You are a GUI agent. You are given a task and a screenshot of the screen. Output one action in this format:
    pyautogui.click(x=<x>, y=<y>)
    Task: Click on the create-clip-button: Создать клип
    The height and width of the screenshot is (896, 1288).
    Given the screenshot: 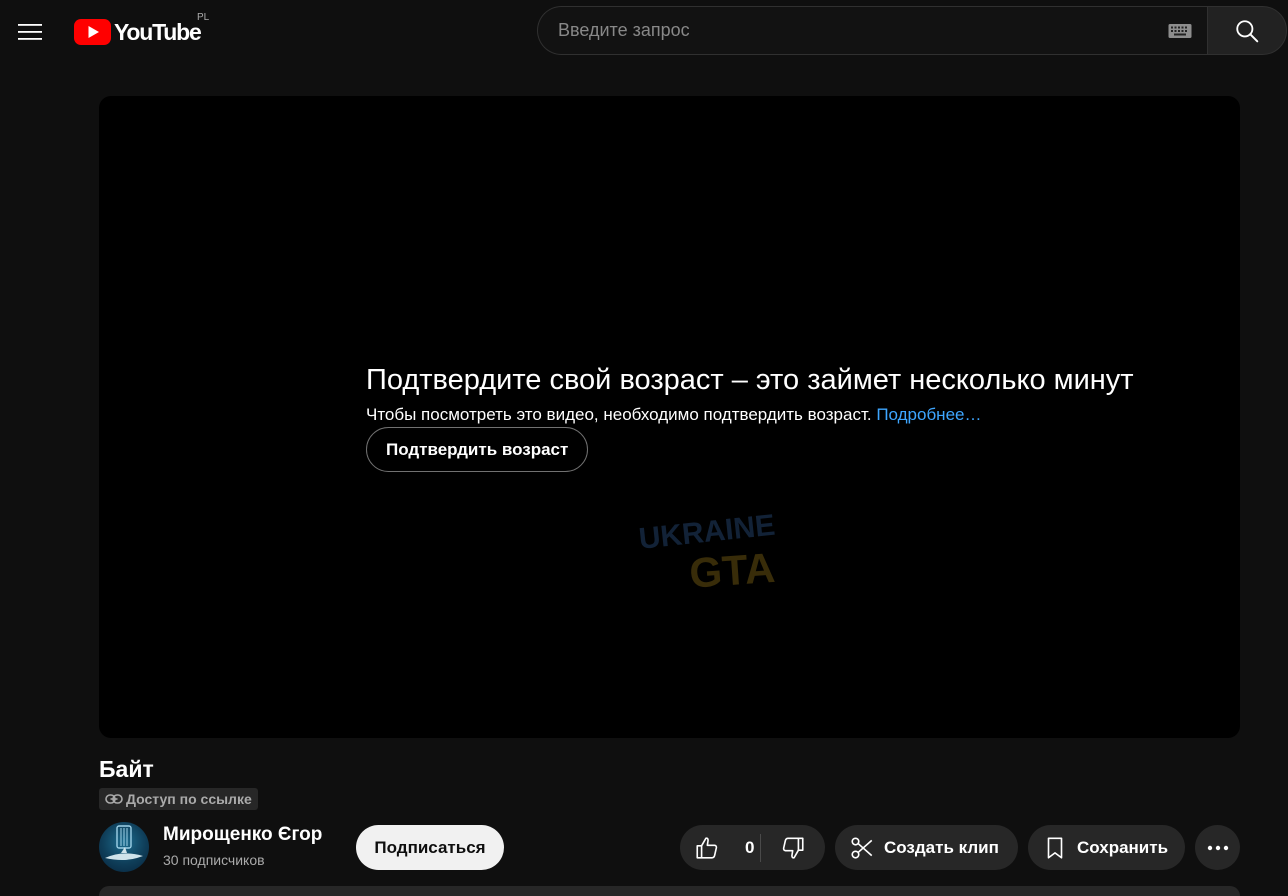 What is the action you would take?
    pyautogui.click(x=926, y=847)
    